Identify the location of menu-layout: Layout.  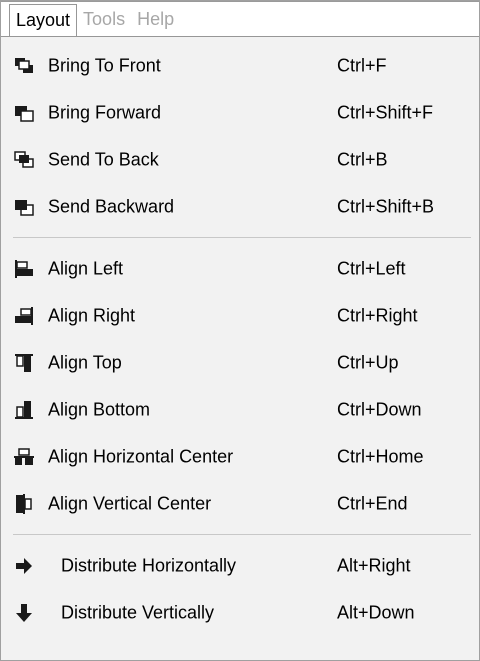
(43, 20).